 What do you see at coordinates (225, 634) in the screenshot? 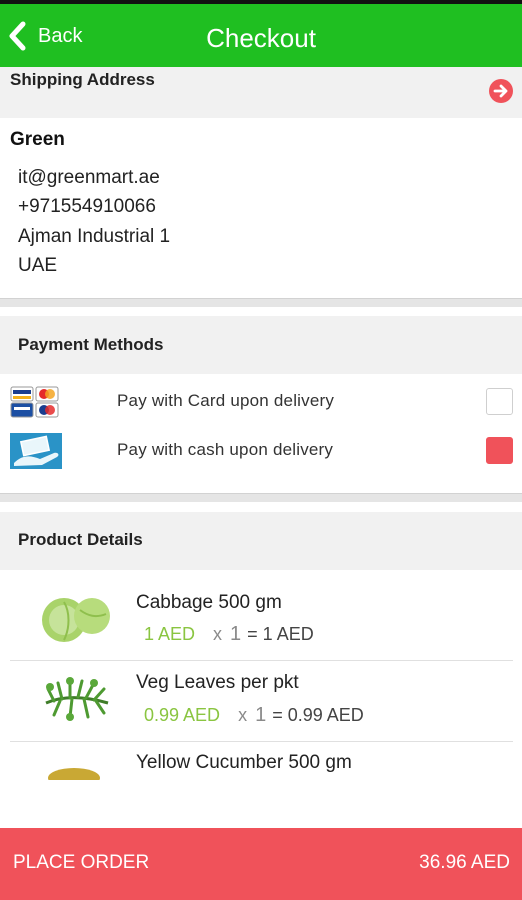
I see `product-price-line: 1 AED x 1 = 1 AED` at bounding box center [225, 634].